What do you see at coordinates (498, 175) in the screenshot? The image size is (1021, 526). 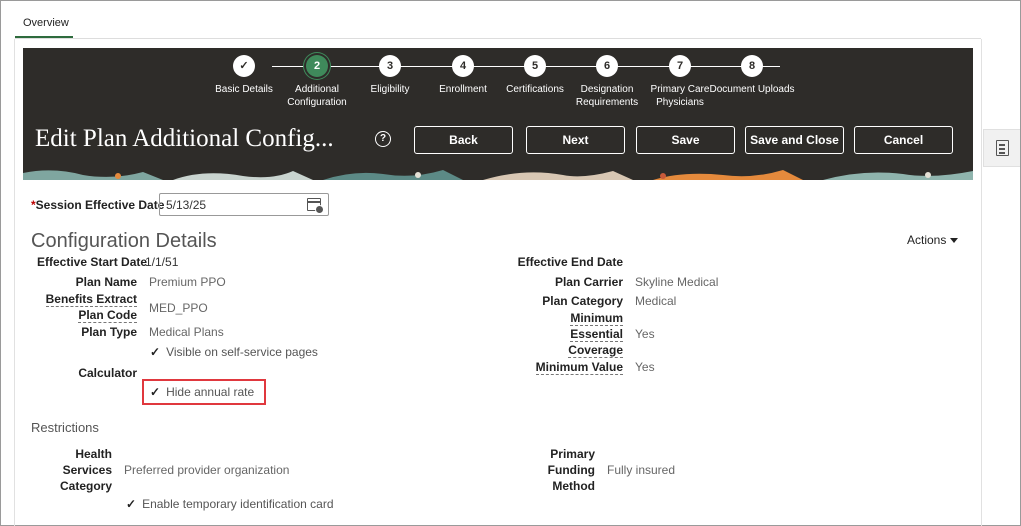 I see `banner-decoration` at bounding box center [498, 175].